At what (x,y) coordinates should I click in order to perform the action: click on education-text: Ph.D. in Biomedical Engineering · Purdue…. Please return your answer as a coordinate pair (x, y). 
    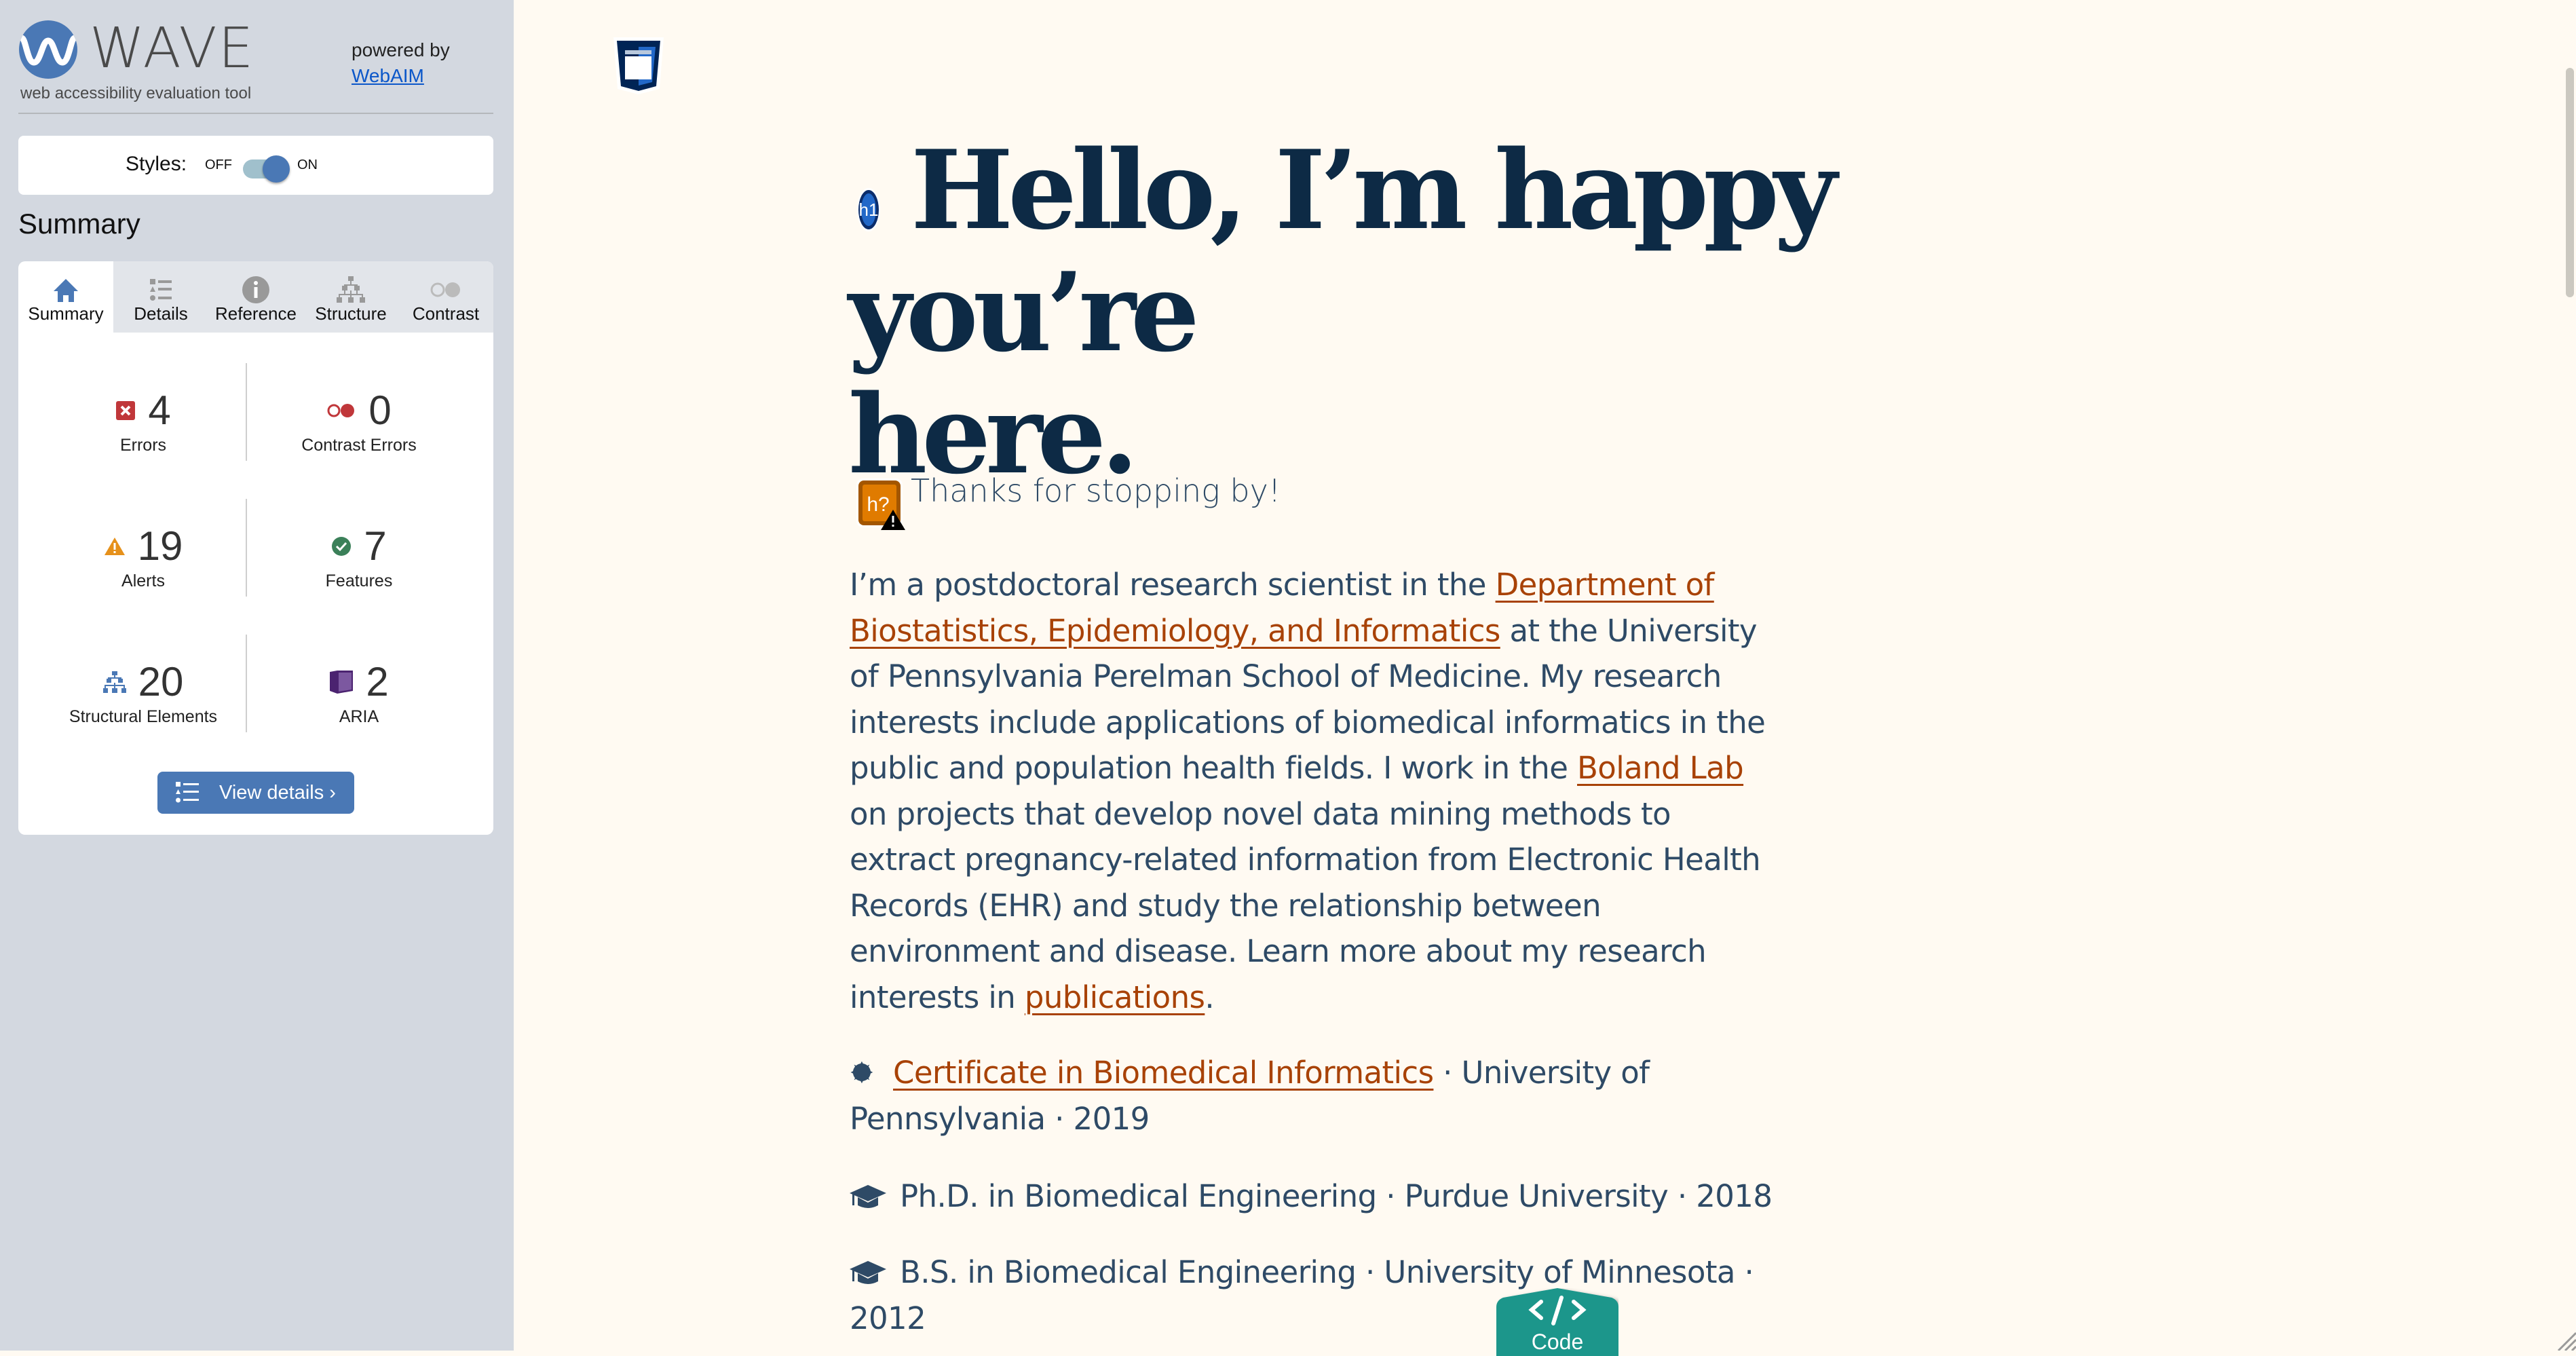
    Looking at the image, I should click on (1336, 1196).